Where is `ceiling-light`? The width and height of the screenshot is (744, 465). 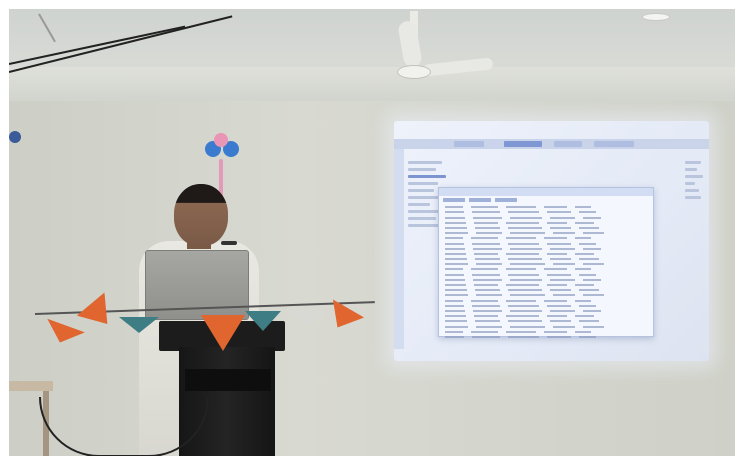
ceiling-light is located at coordinates (656, 17).